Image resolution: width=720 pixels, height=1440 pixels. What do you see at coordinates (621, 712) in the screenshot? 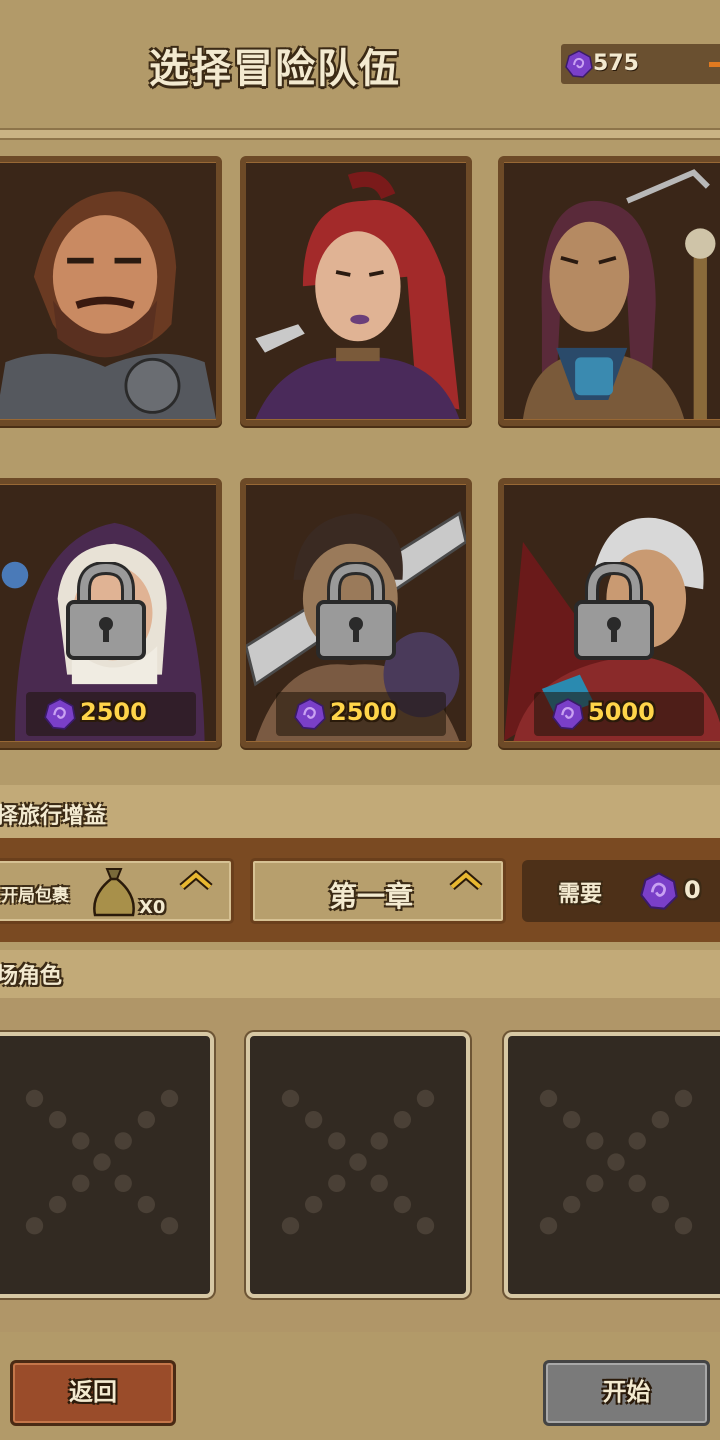
I see `price-value: 5000` at bounding box center [621, 712].